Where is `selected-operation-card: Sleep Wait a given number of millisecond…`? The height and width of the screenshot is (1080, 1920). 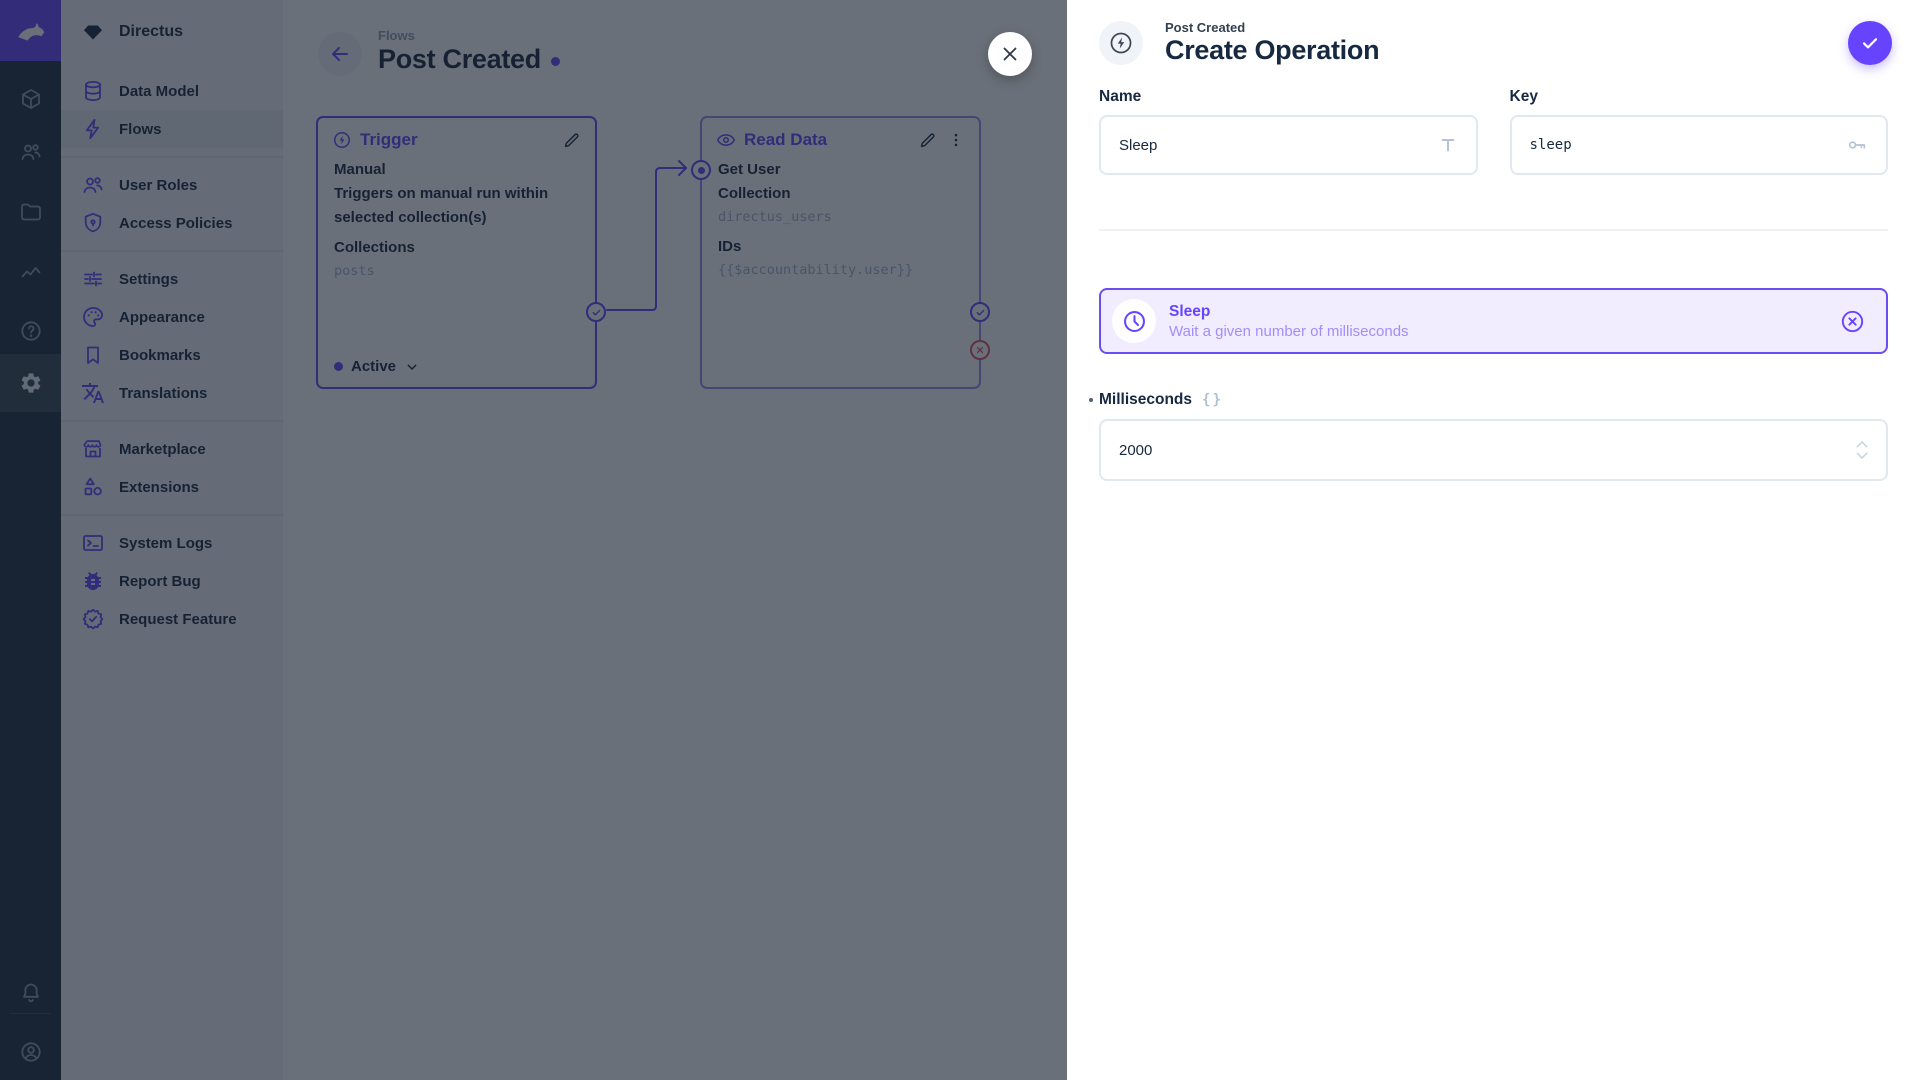
selected-operation-card: Sleep Wait a given number of millisecond… is located at coordinates (1493, 321).